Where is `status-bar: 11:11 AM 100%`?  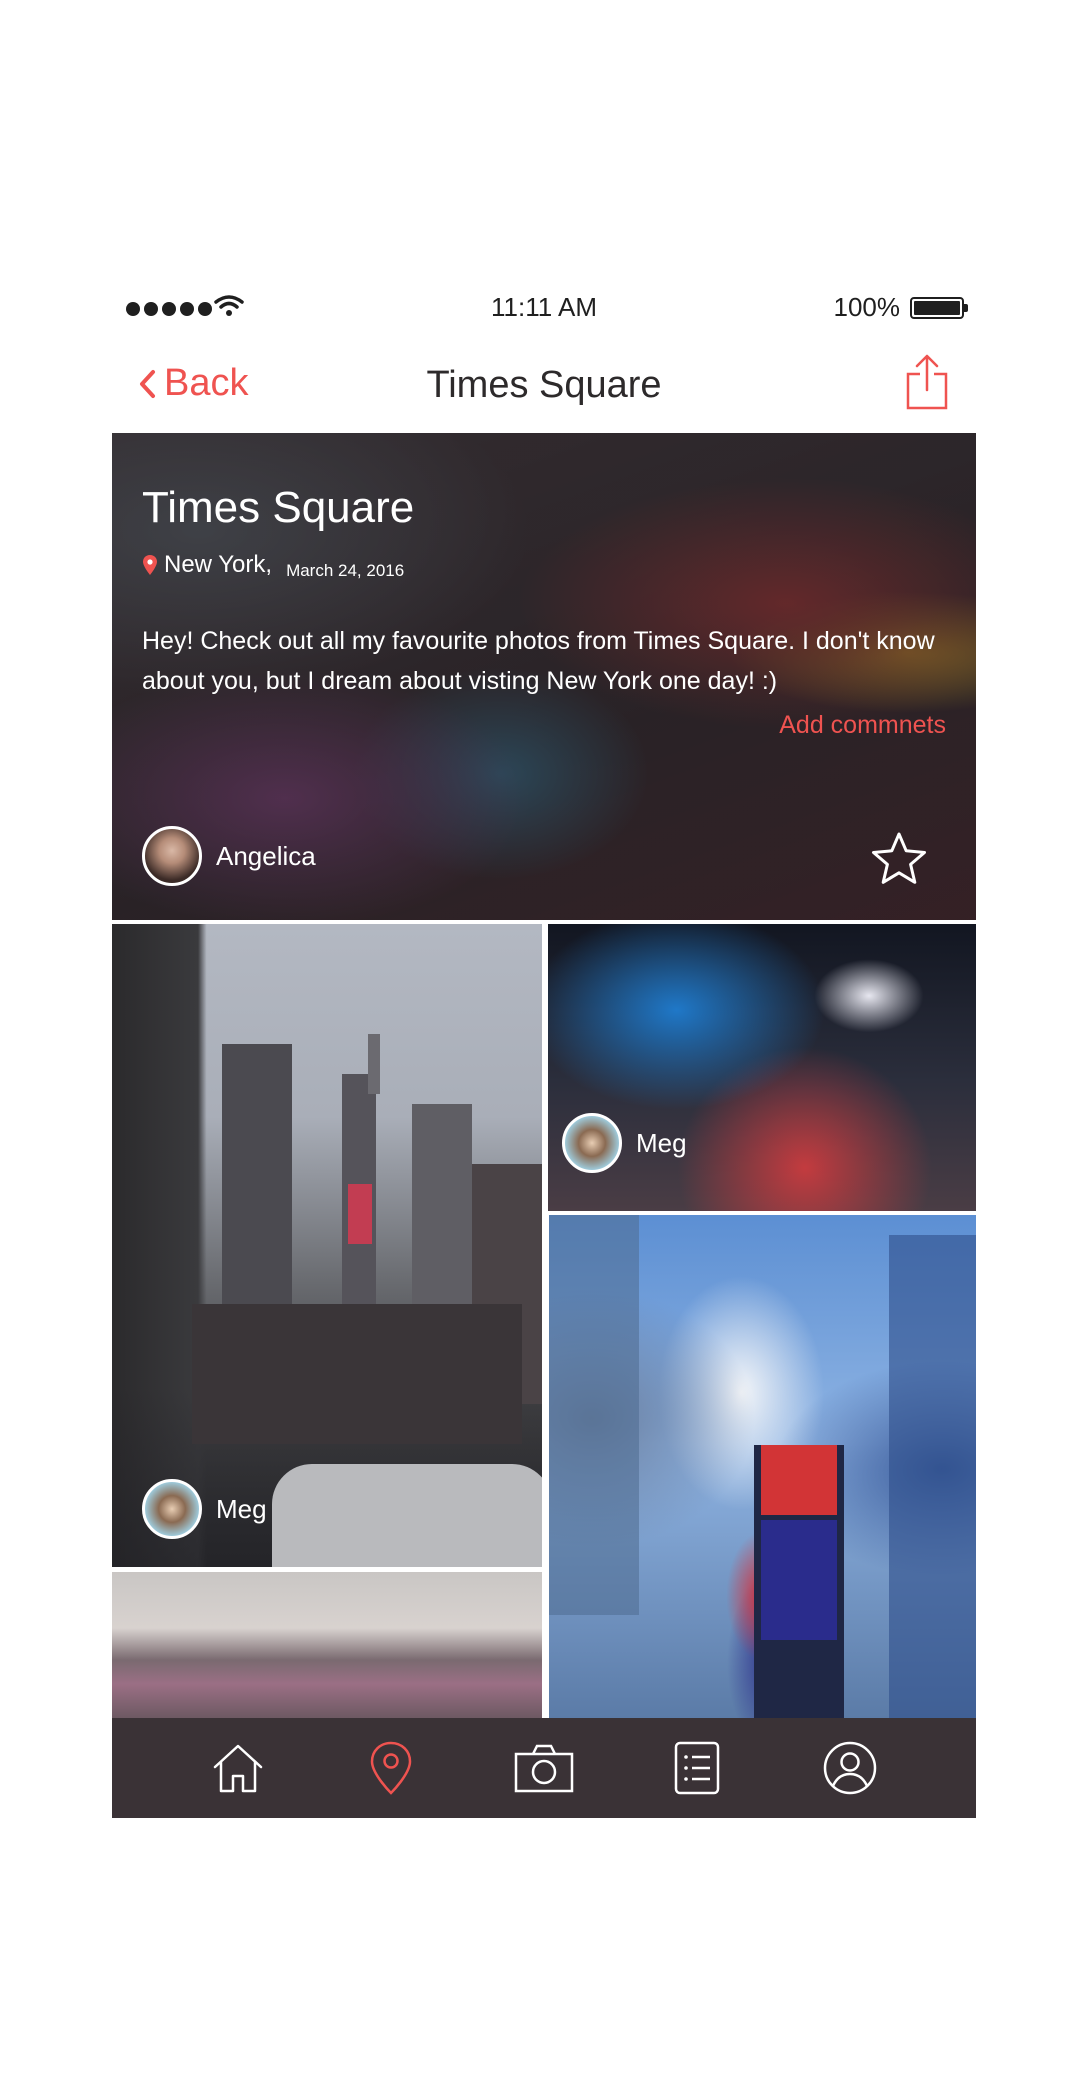 status-bar: 11:11 AM 100% is located at coordinates (544, 305).